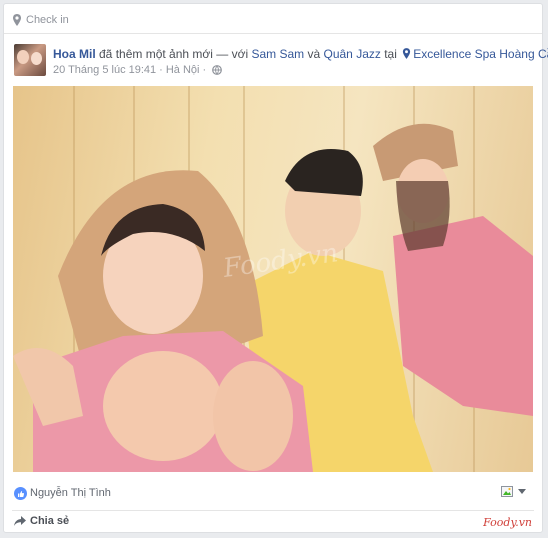 The image size is (548, 538). I want to click on share-label: Chia sẻ, so click(50, 521).